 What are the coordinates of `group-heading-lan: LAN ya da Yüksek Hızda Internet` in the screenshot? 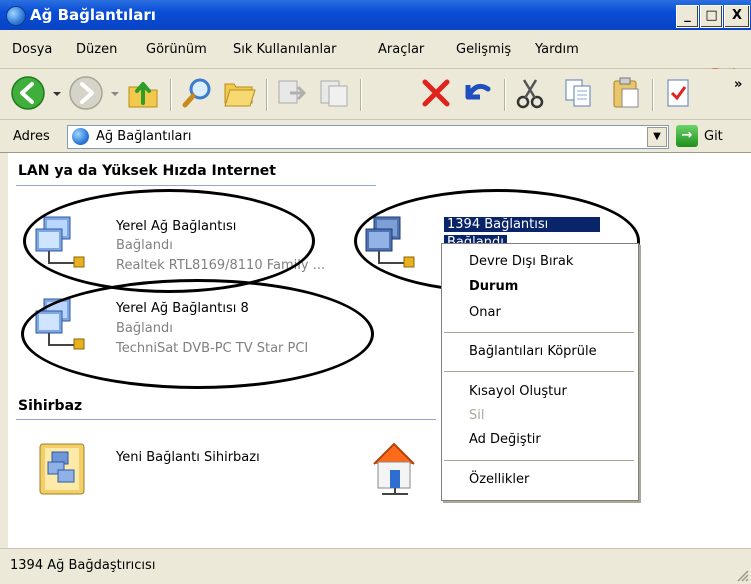 It's located at (147, 171).